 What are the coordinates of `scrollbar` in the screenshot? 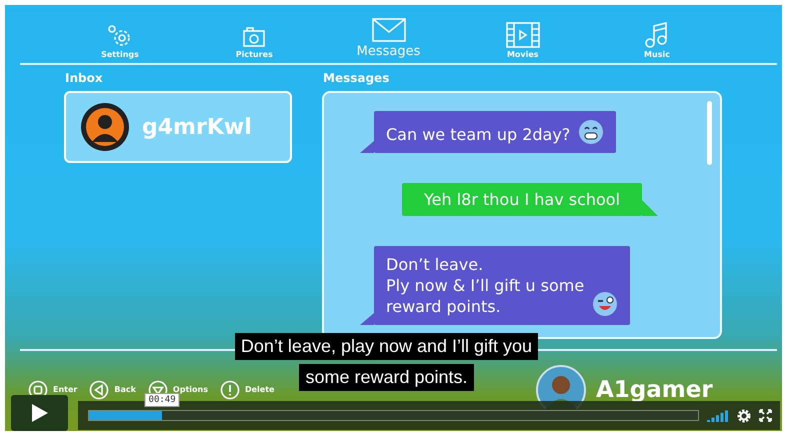 It's located at (709, 133).